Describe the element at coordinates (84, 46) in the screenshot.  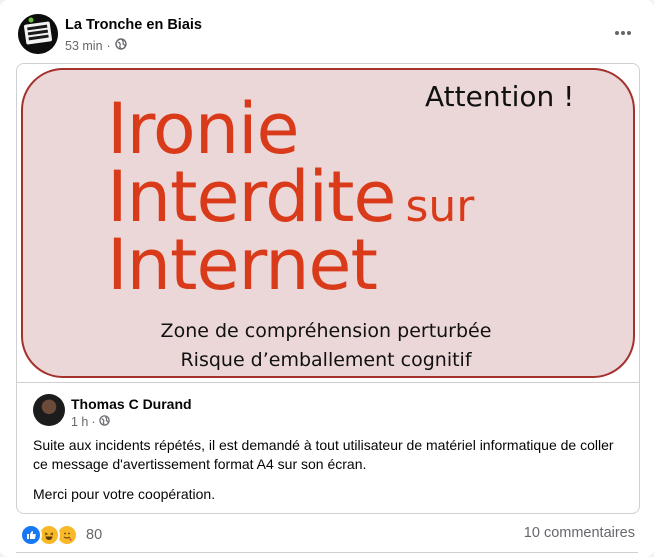
I see `post-time: 53 min` at that location.